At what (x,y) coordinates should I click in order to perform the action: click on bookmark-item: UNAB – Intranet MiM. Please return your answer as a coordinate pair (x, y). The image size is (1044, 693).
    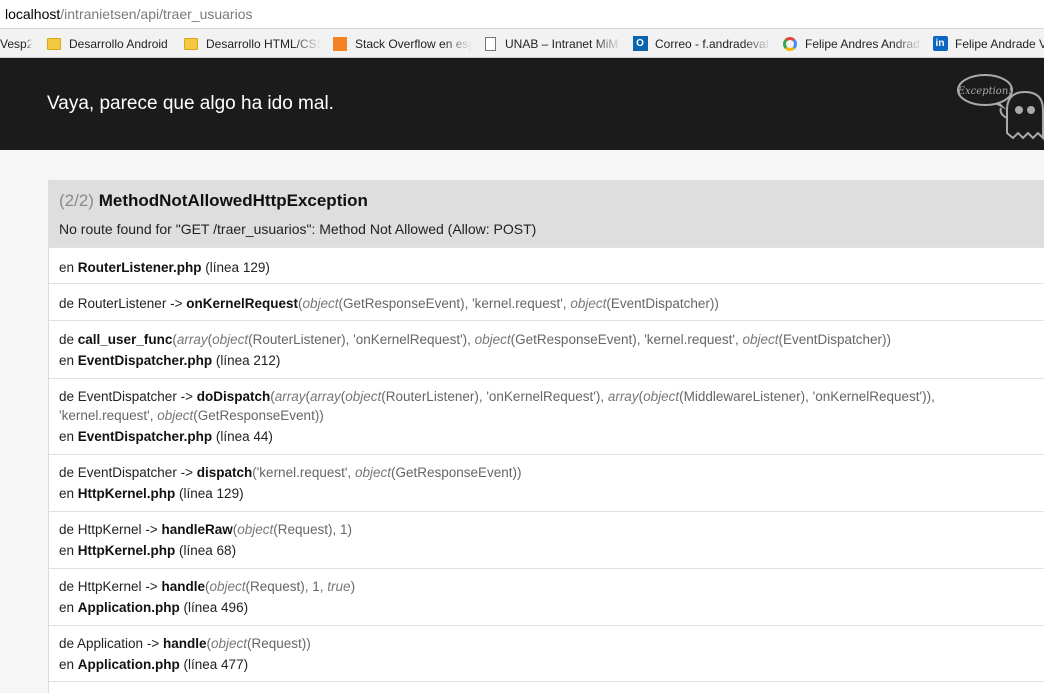
    Looking at the image, I should click on (552, 43).